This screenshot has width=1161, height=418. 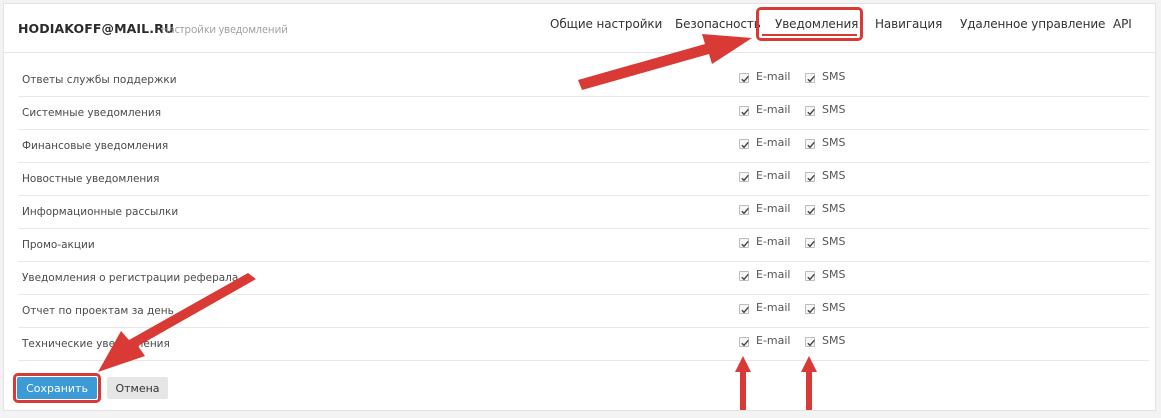 I want to click on notification-row: Промо-акции, so click(x=583, y=245).